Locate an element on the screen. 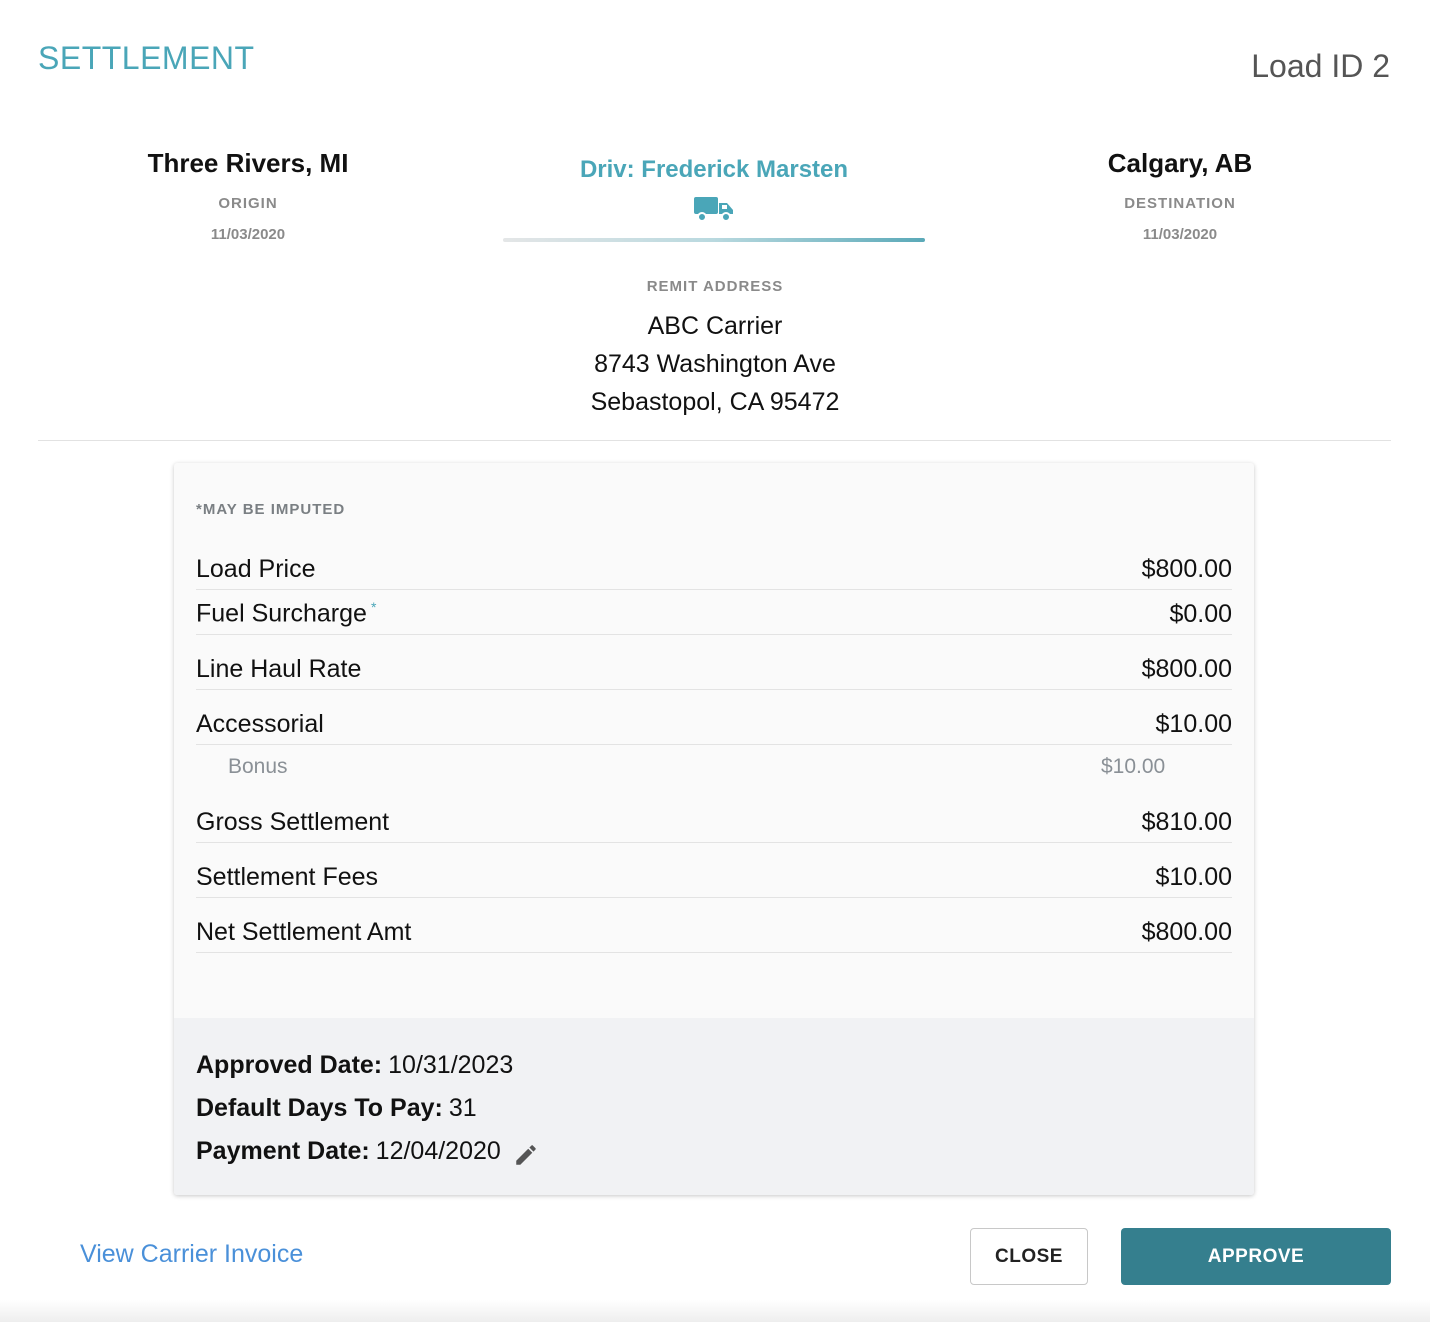 This screenshot has height=1322, width=1430. approve-button: APPROVE is located at coordinates (1256, 1256).